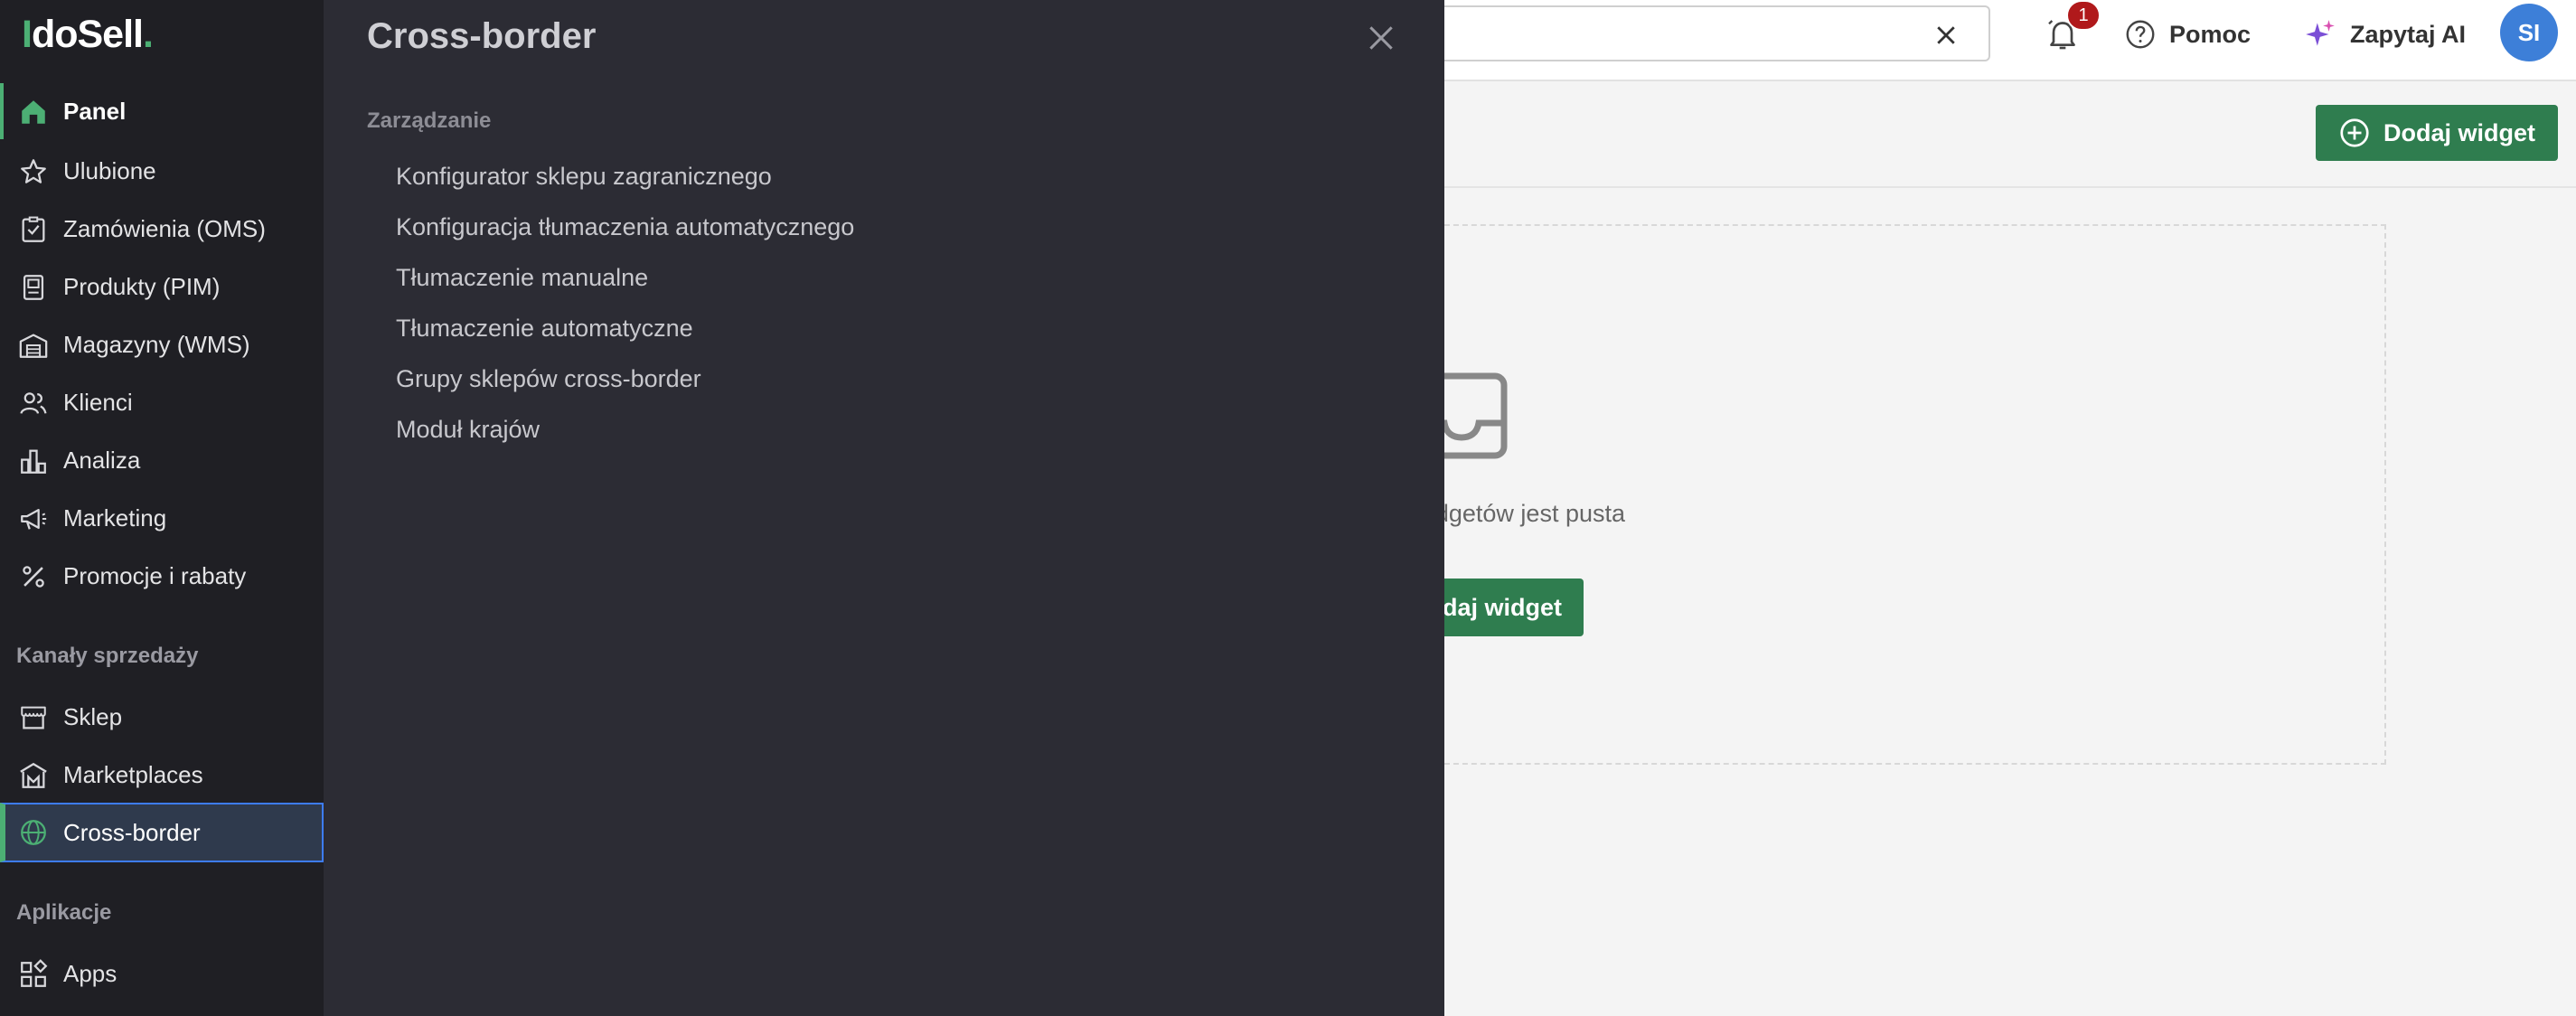 The width and height of the screenshot is (2576, 1016). I want to click on sidebar-item-label: Analiza, so click(102, 460).